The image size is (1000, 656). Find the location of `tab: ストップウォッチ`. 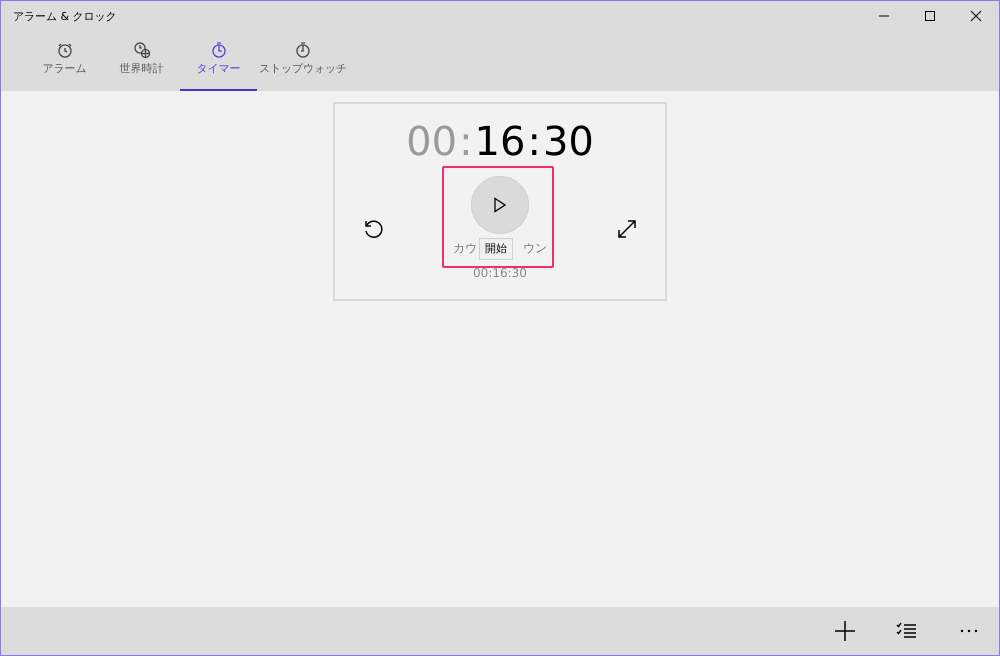

tab: ストップウォッチ is located at coordinates (303, 61).